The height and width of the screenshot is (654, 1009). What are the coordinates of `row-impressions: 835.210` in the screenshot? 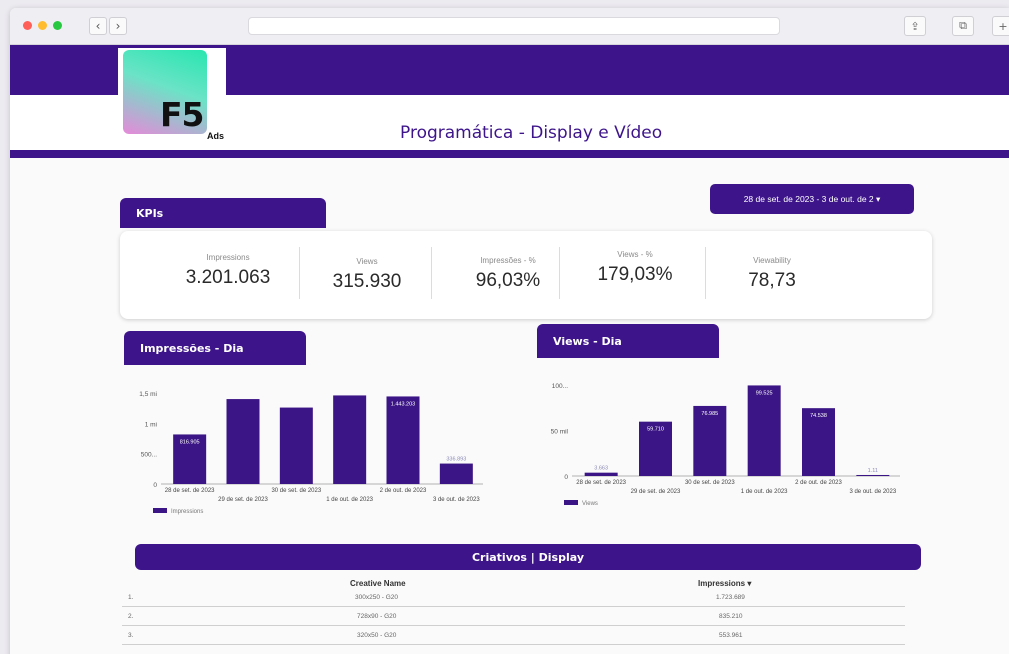 It's located at (731, 616).